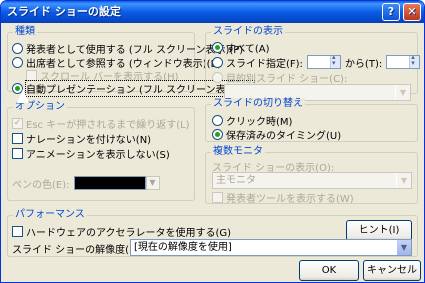 Image resolution: width=425 pixels, height=283 pixels. Describe the element at coordinates (25, 32) in the screenshot. I see `type-group-title: 種類` at that location.